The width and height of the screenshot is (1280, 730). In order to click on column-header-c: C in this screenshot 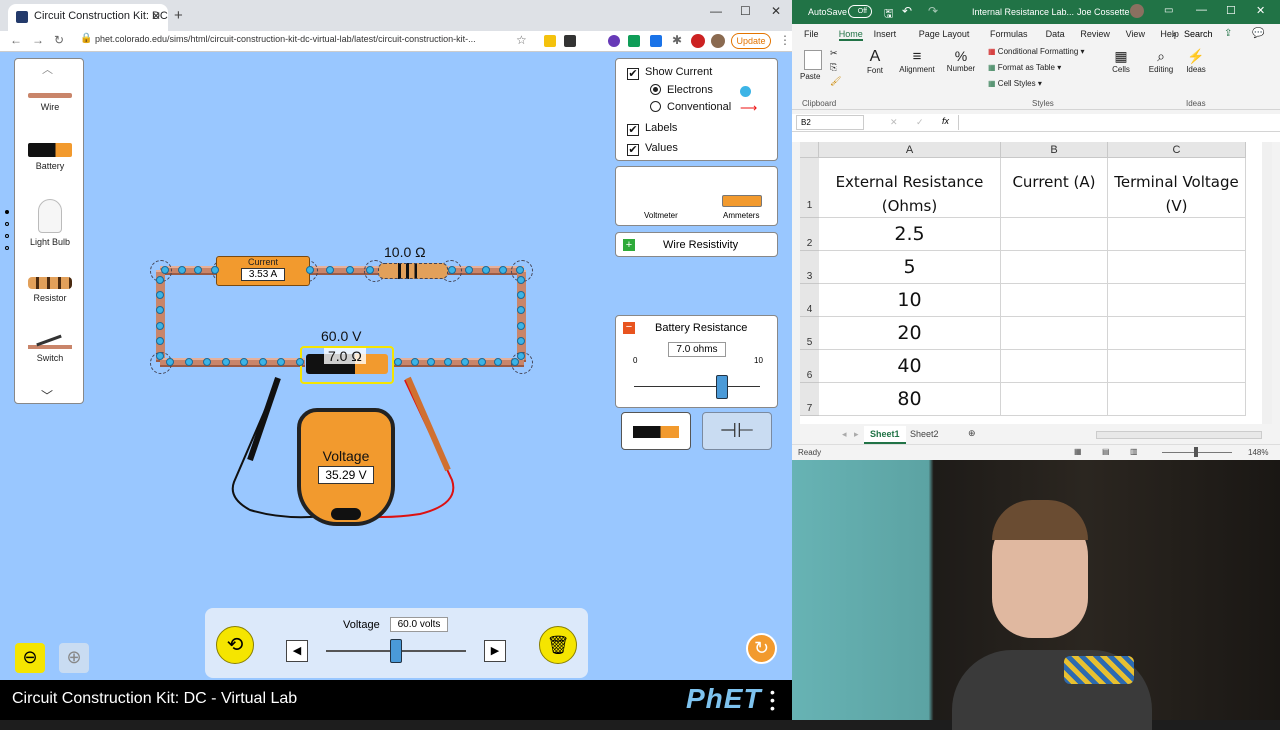, I will do `click(1177, 150)`.